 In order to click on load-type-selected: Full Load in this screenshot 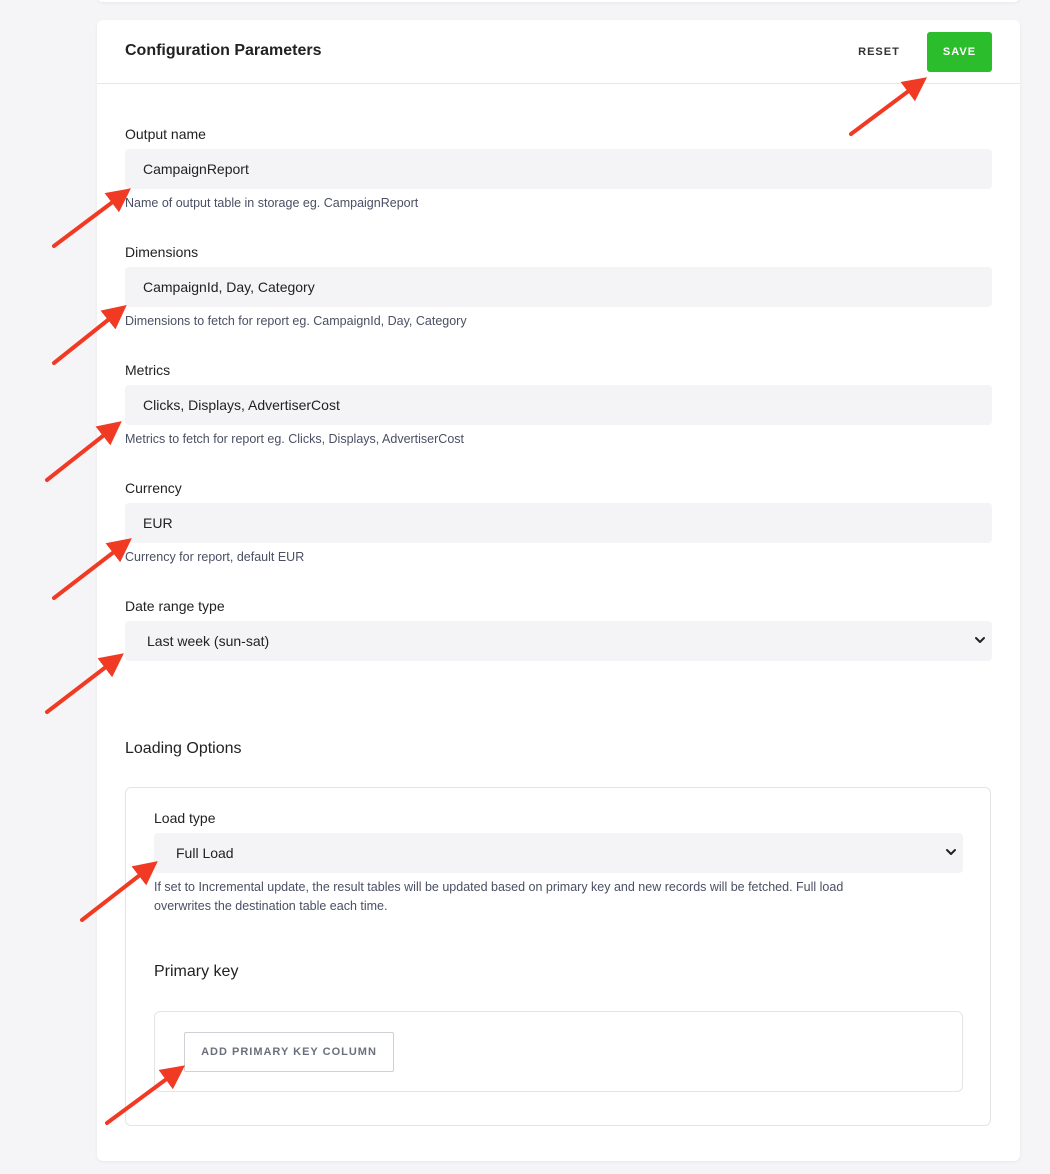, I will do `click(205, 853)`.